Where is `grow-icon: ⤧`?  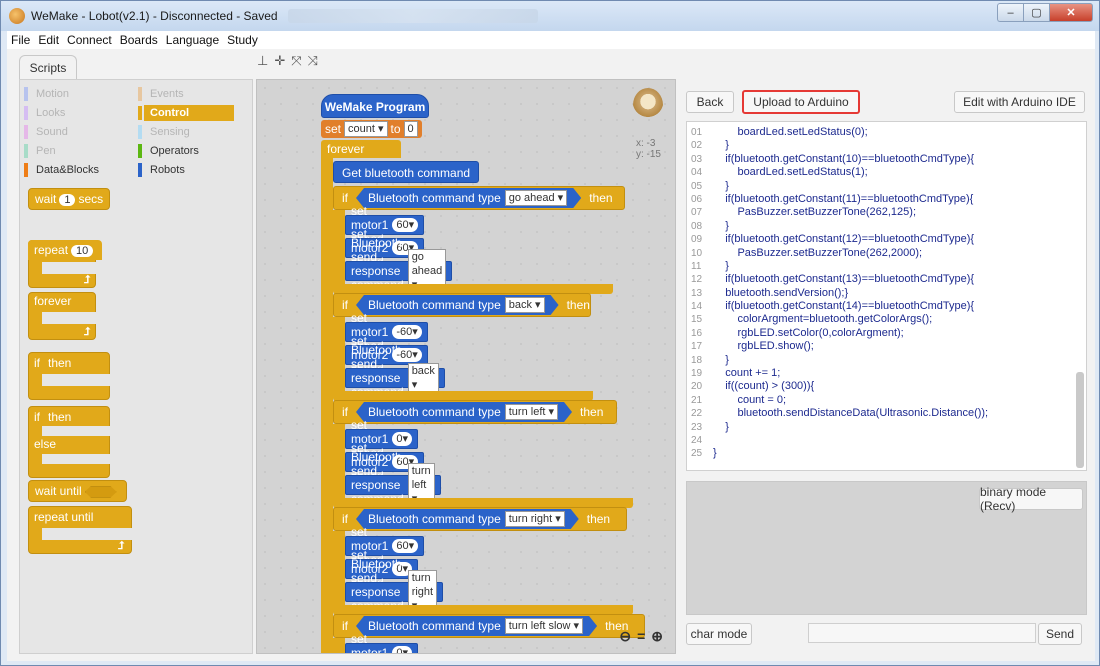
grow-icon: ⤧ is located at coordinates (296, 61).